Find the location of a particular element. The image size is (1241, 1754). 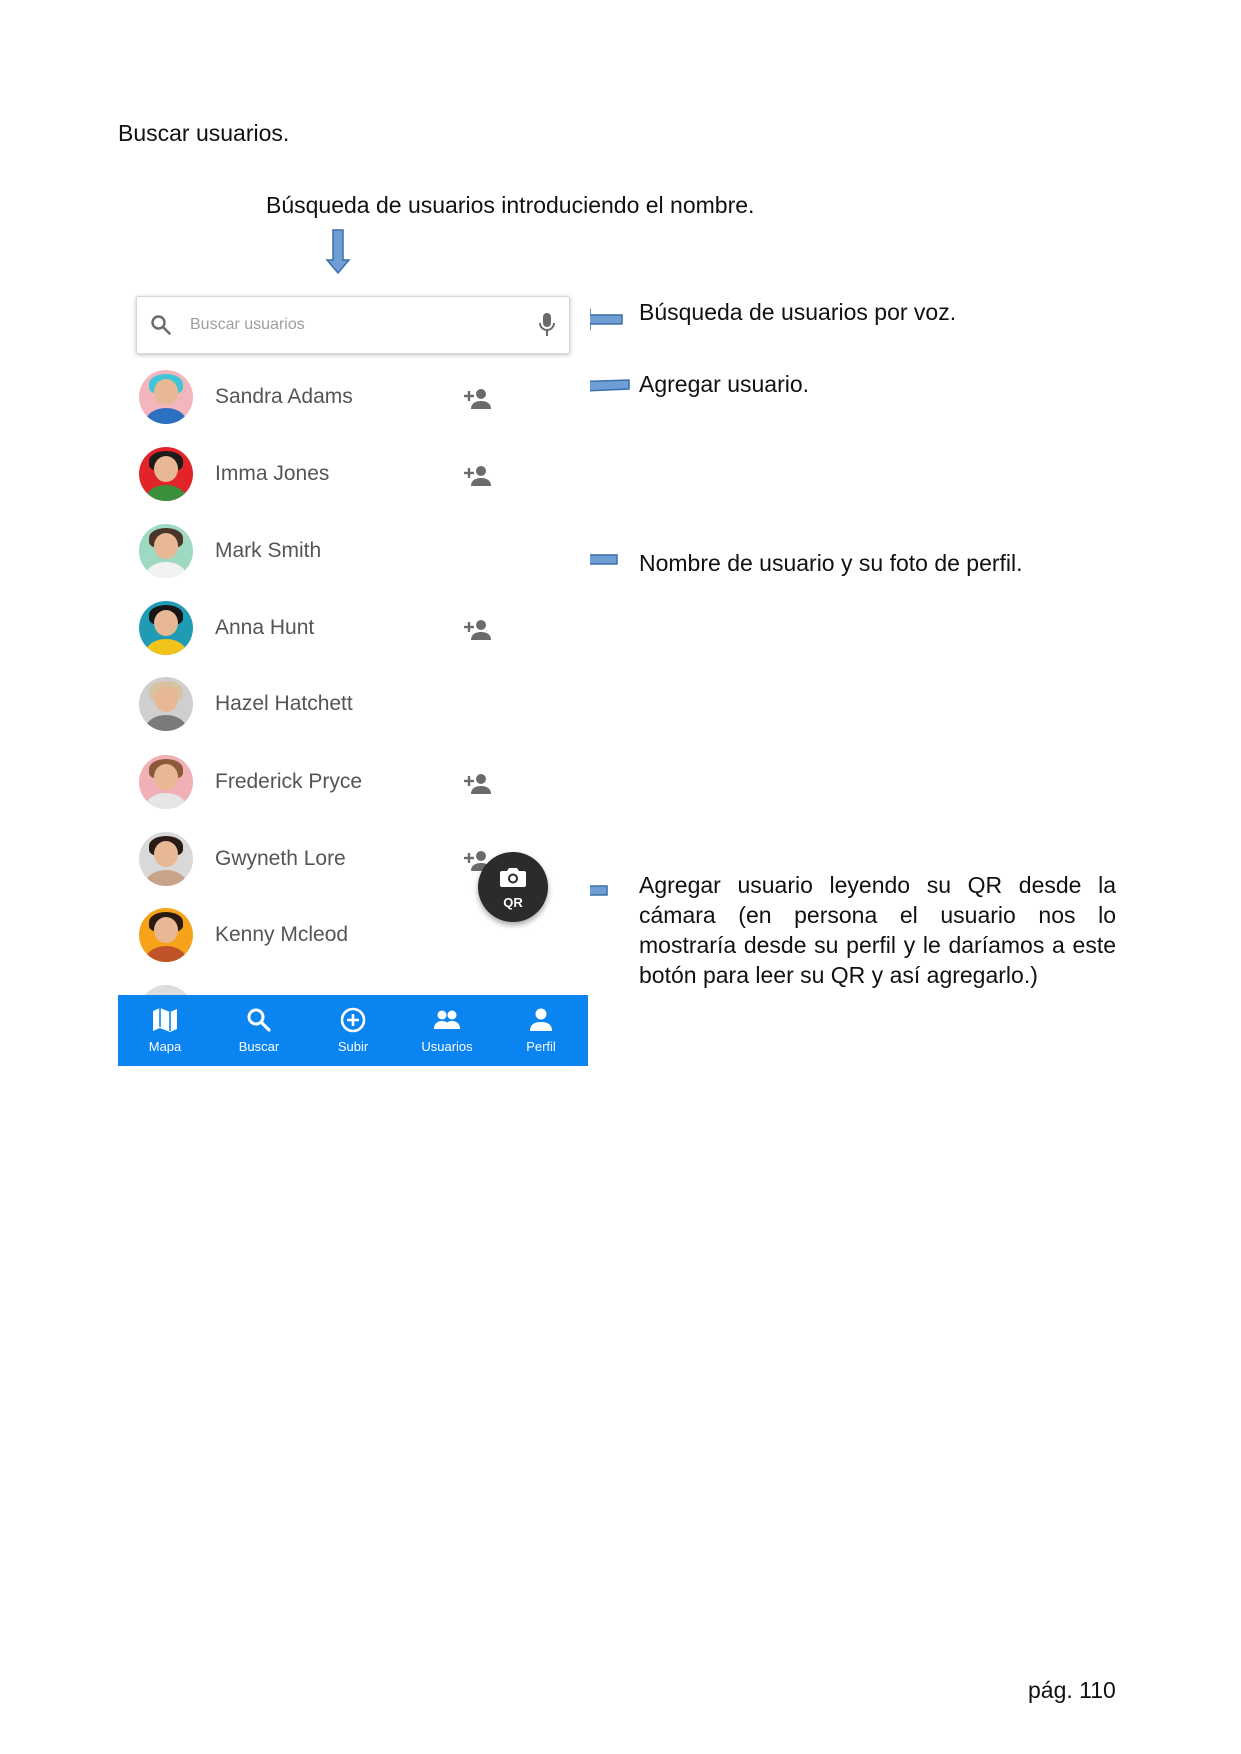

note-user-name-photo: Nombre de usuario y su foto de perfil. is located at coordinates (831, 563).